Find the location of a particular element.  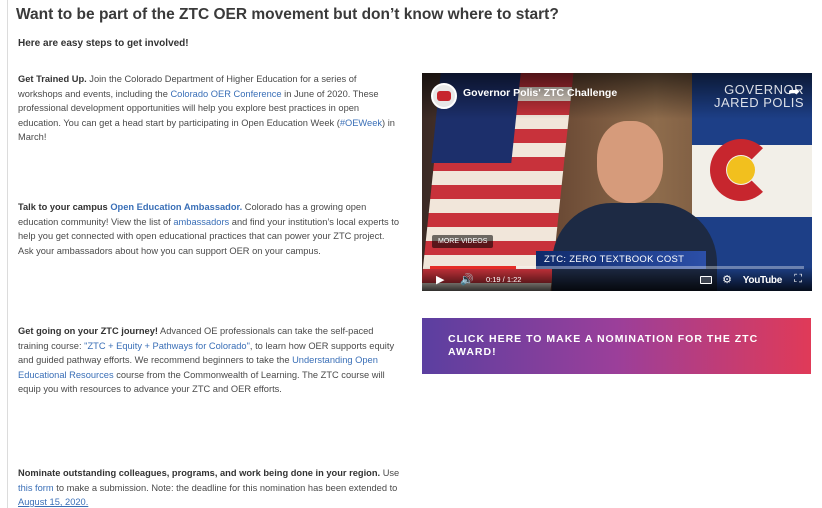

youtube-logo: YouTube is located at coordinates (763, 280).